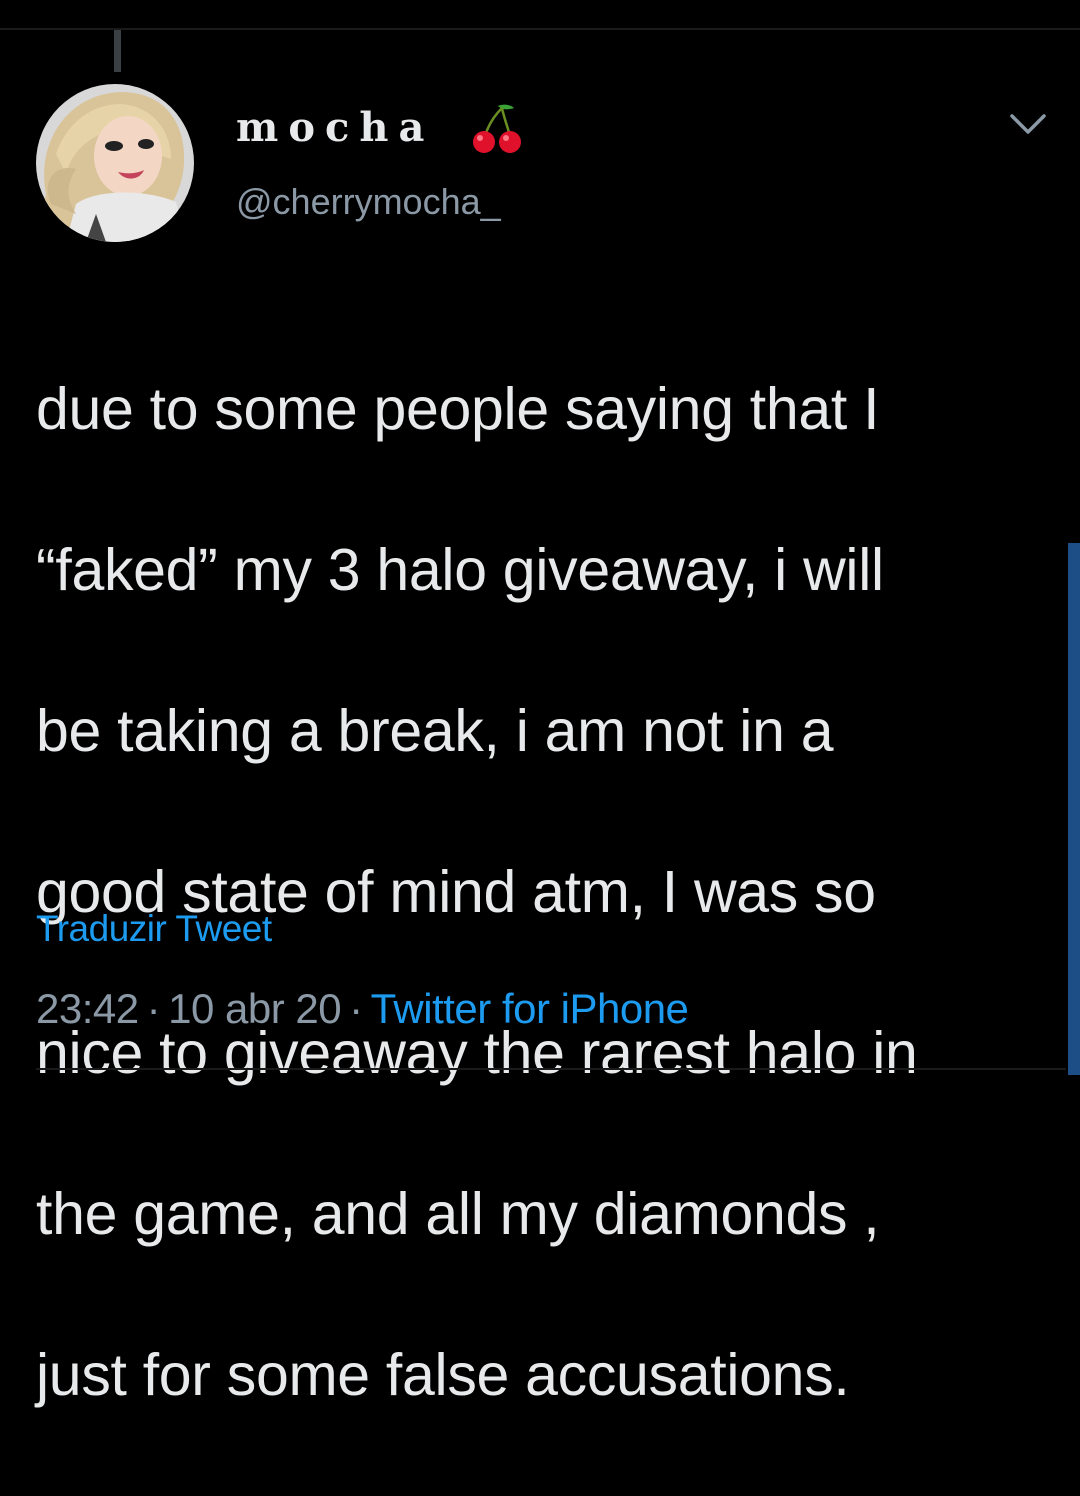  What do you see at coordinates (497, 128) in the screenshot?
I see `cherries-icon` at bounding box center [497, 128].